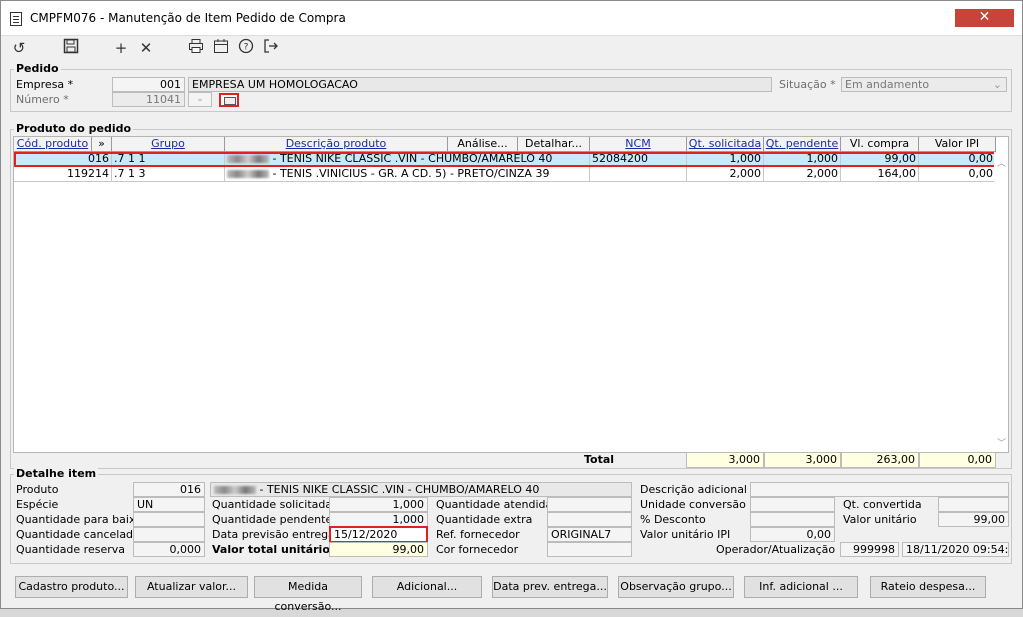  I want to click on desc-adicional-field, so click(879, 489).